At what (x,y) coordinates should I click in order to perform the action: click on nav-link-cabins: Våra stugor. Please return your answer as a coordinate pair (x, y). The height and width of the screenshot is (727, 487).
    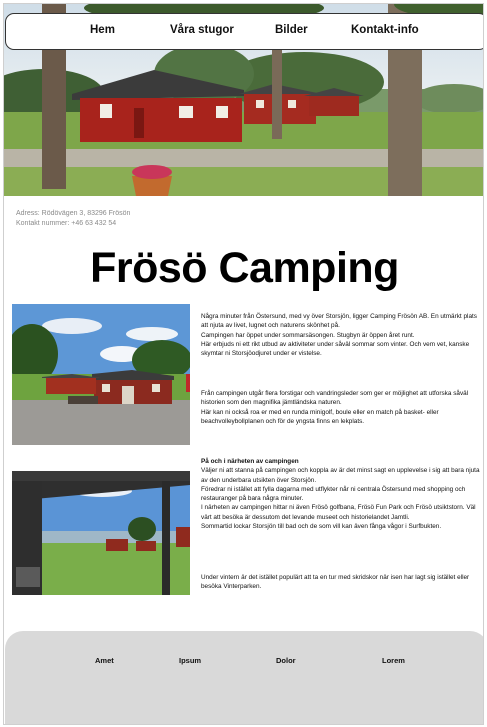
    Looking at the image, I should click on (202, 30).